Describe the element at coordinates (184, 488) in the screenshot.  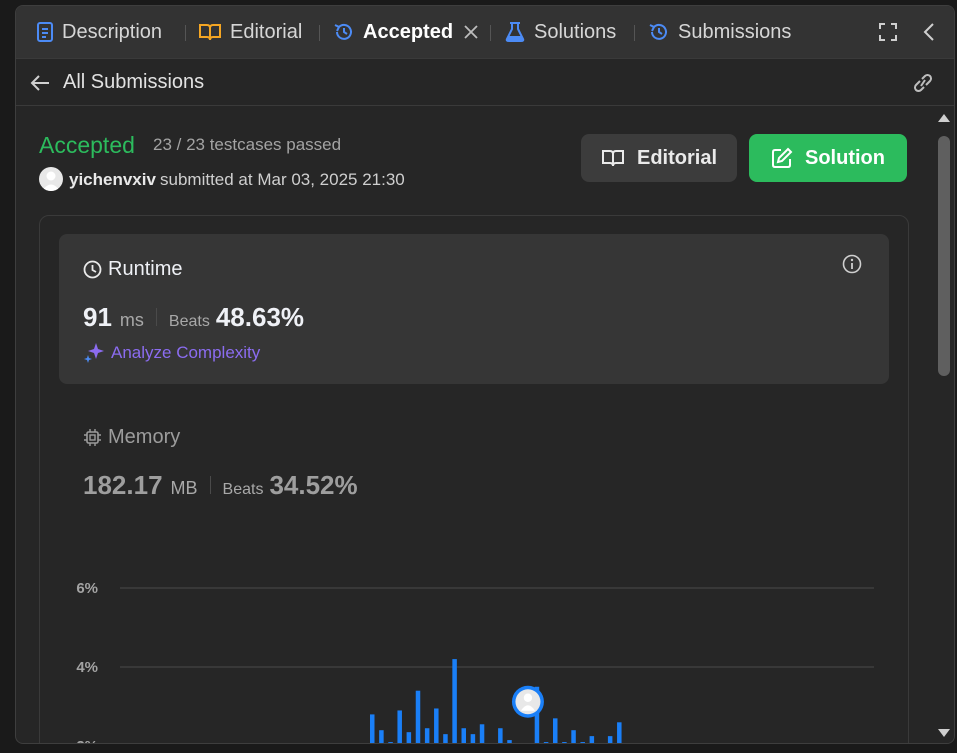
I see `memory-unit: MB` at that location.